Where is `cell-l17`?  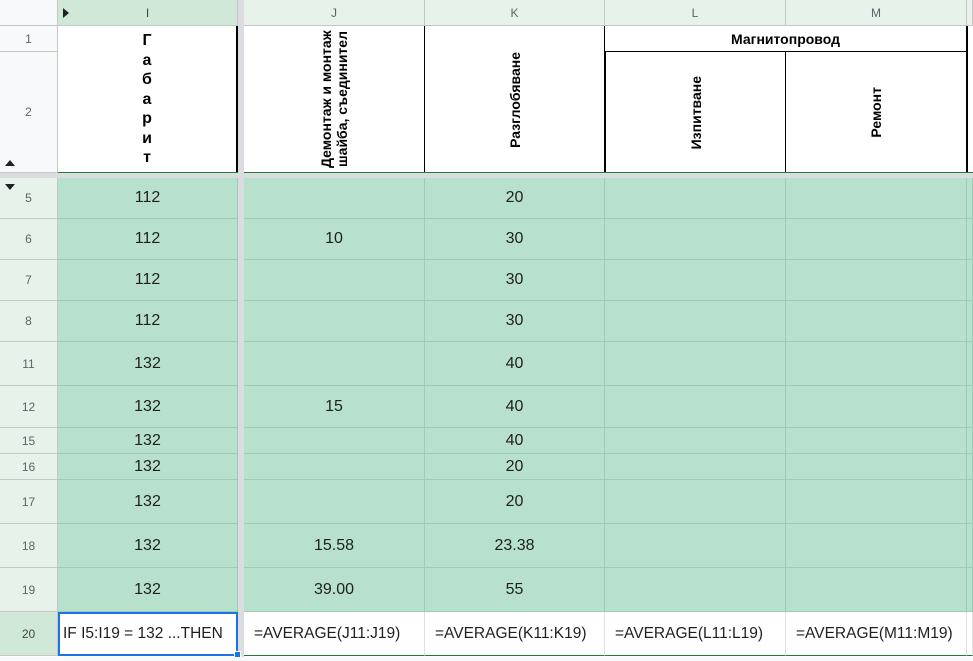 cell-l17 is located at coordinates (695, 502).